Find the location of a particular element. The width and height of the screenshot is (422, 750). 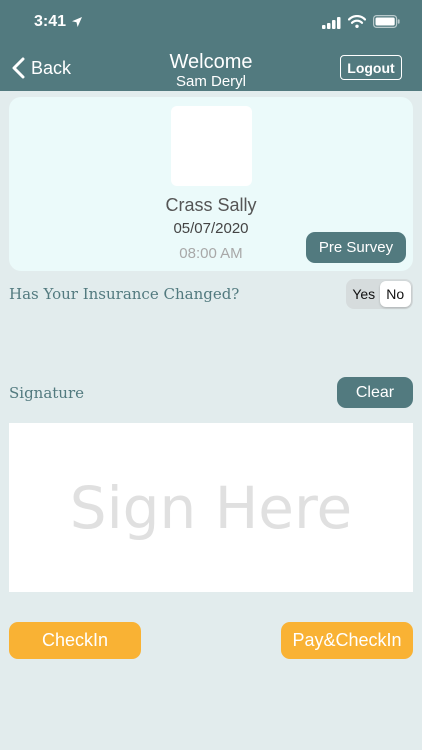

checkin-button: CheckIn is located at coordinates (75, 640).